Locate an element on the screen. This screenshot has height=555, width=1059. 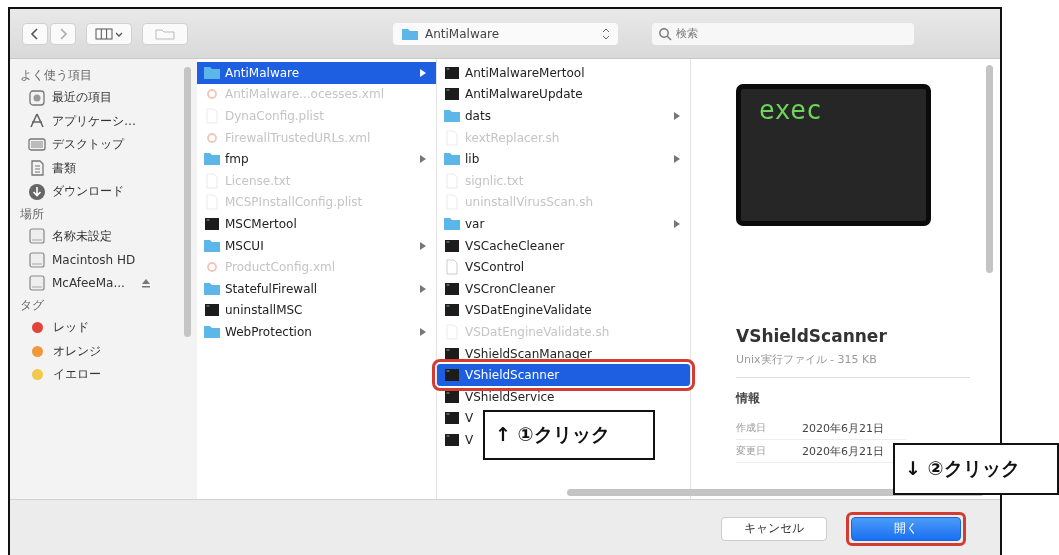
info-label: 変更日 is located at coordinates (751, 451).